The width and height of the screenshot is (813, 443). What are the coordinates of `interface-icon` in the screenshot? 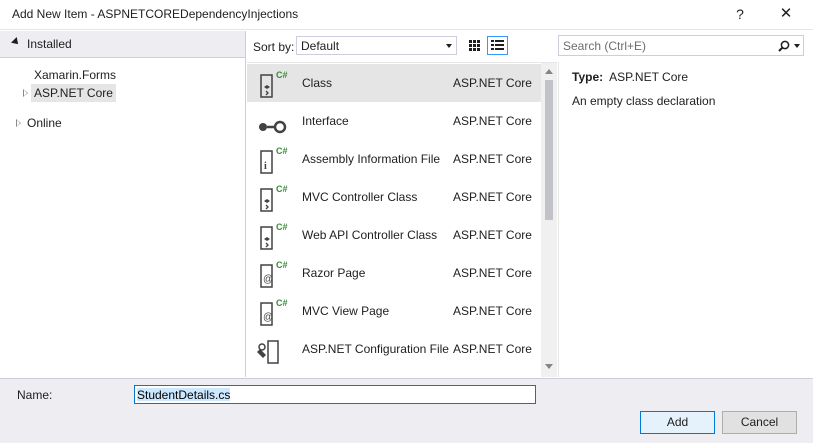 It's located at (273, 127).